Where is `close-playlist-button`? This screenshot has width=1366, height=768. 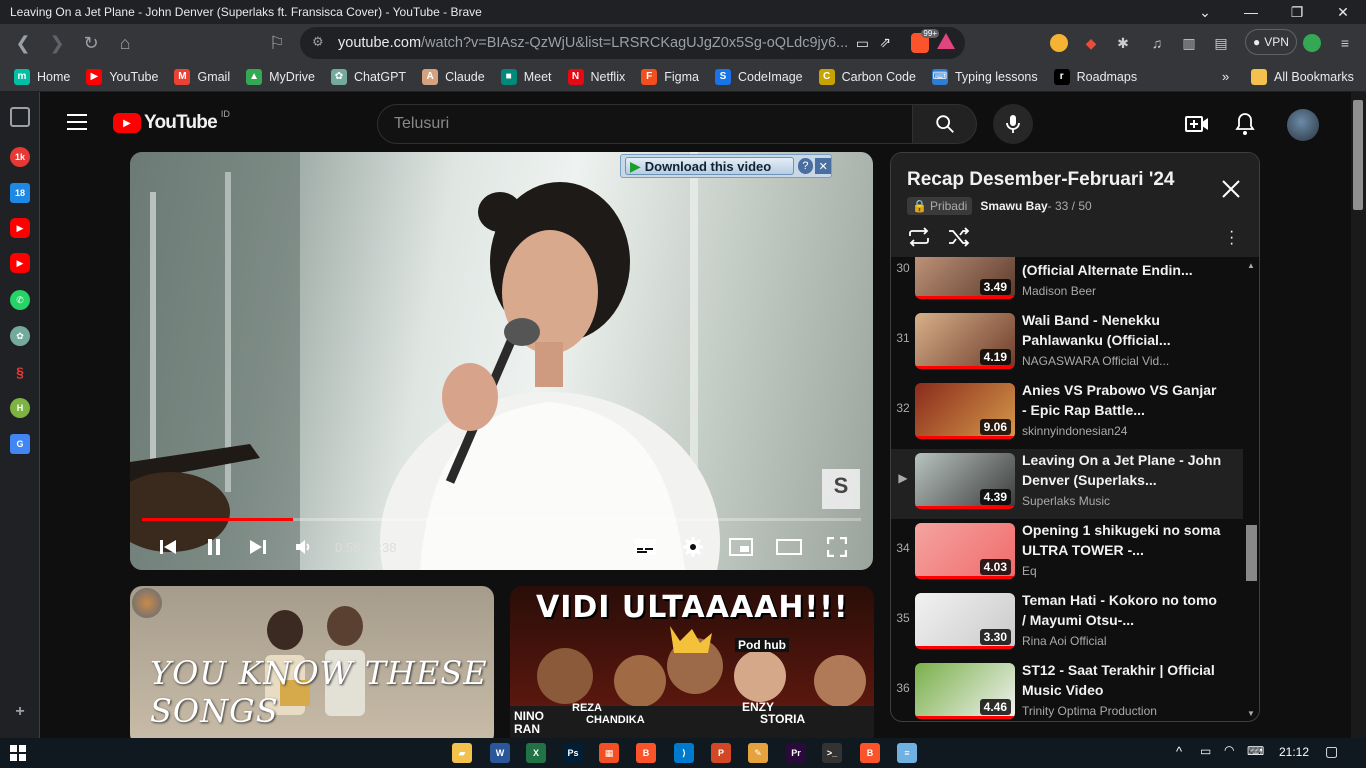 close-playlist-button is located at coordinates (1231, 191).